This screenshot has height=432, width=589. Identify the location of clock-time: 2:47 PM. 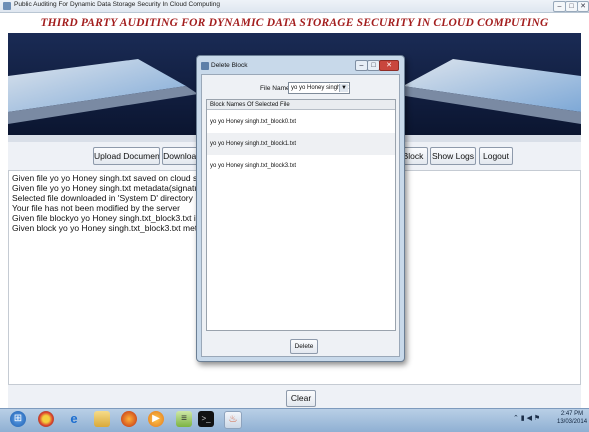
(572, 414).